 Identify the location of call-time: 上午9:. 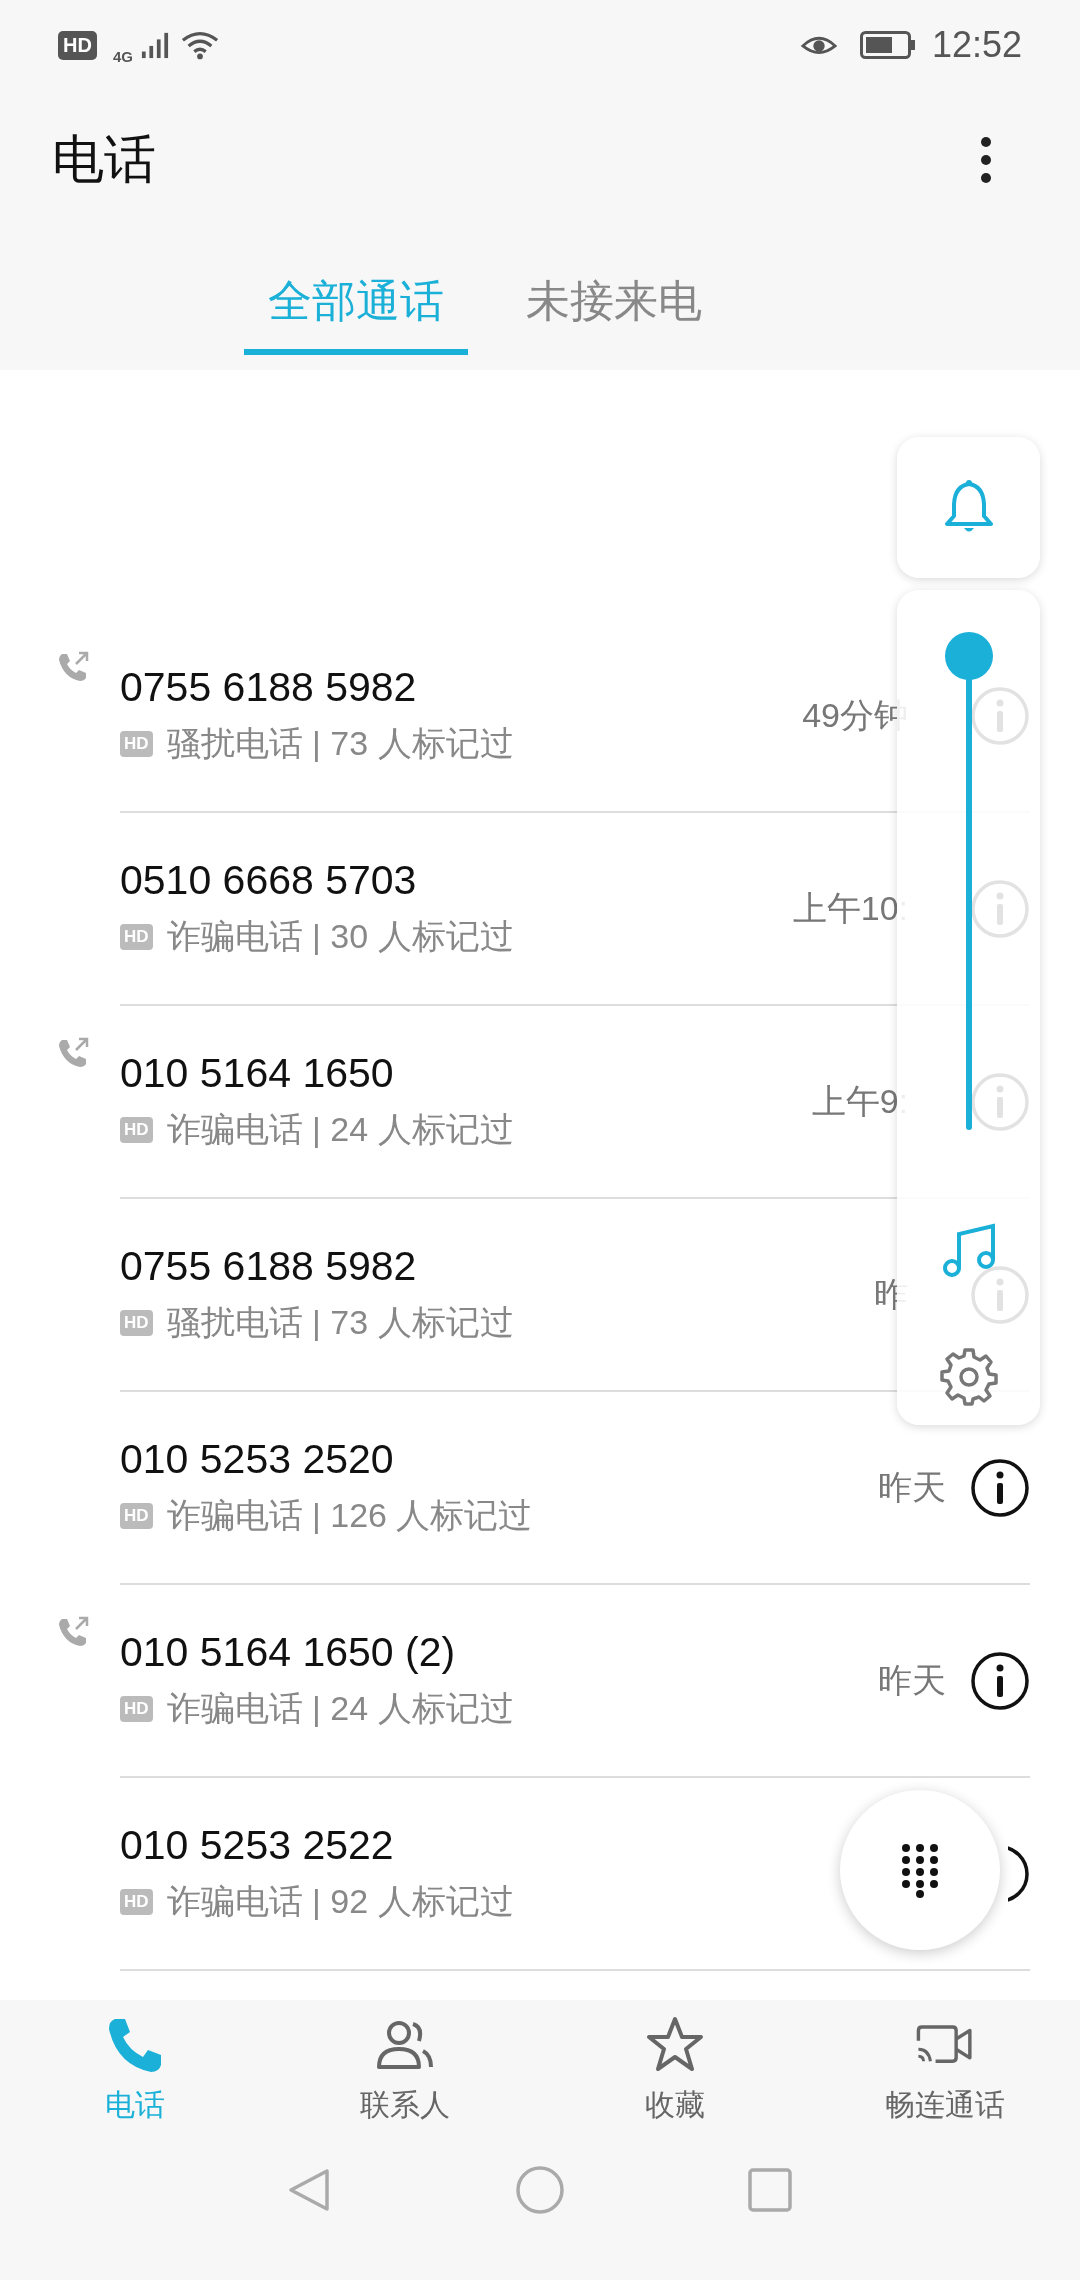
(859, 1101).